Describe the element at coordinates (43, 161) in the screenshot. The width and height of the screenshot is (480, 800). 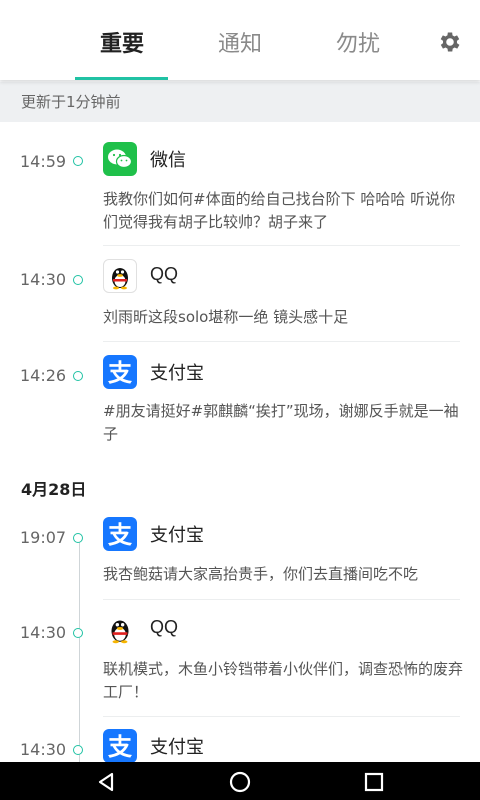
I see `item-time: 14:59` at that location.